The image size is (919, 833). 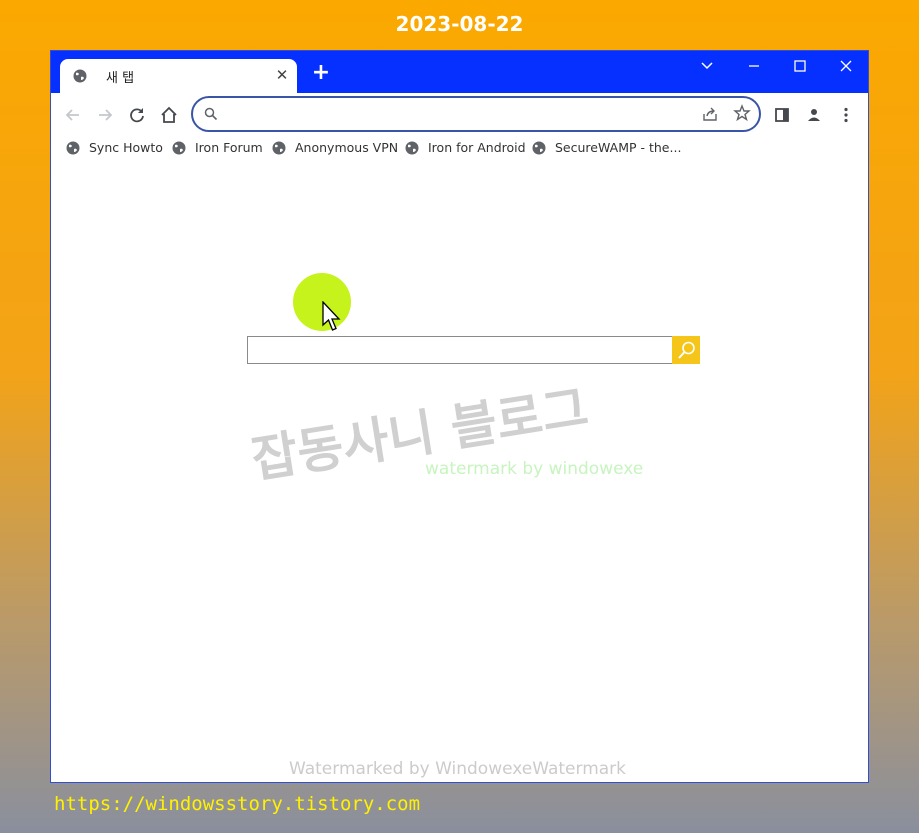 I want to click on menu-button, so click(x=846, y=115).